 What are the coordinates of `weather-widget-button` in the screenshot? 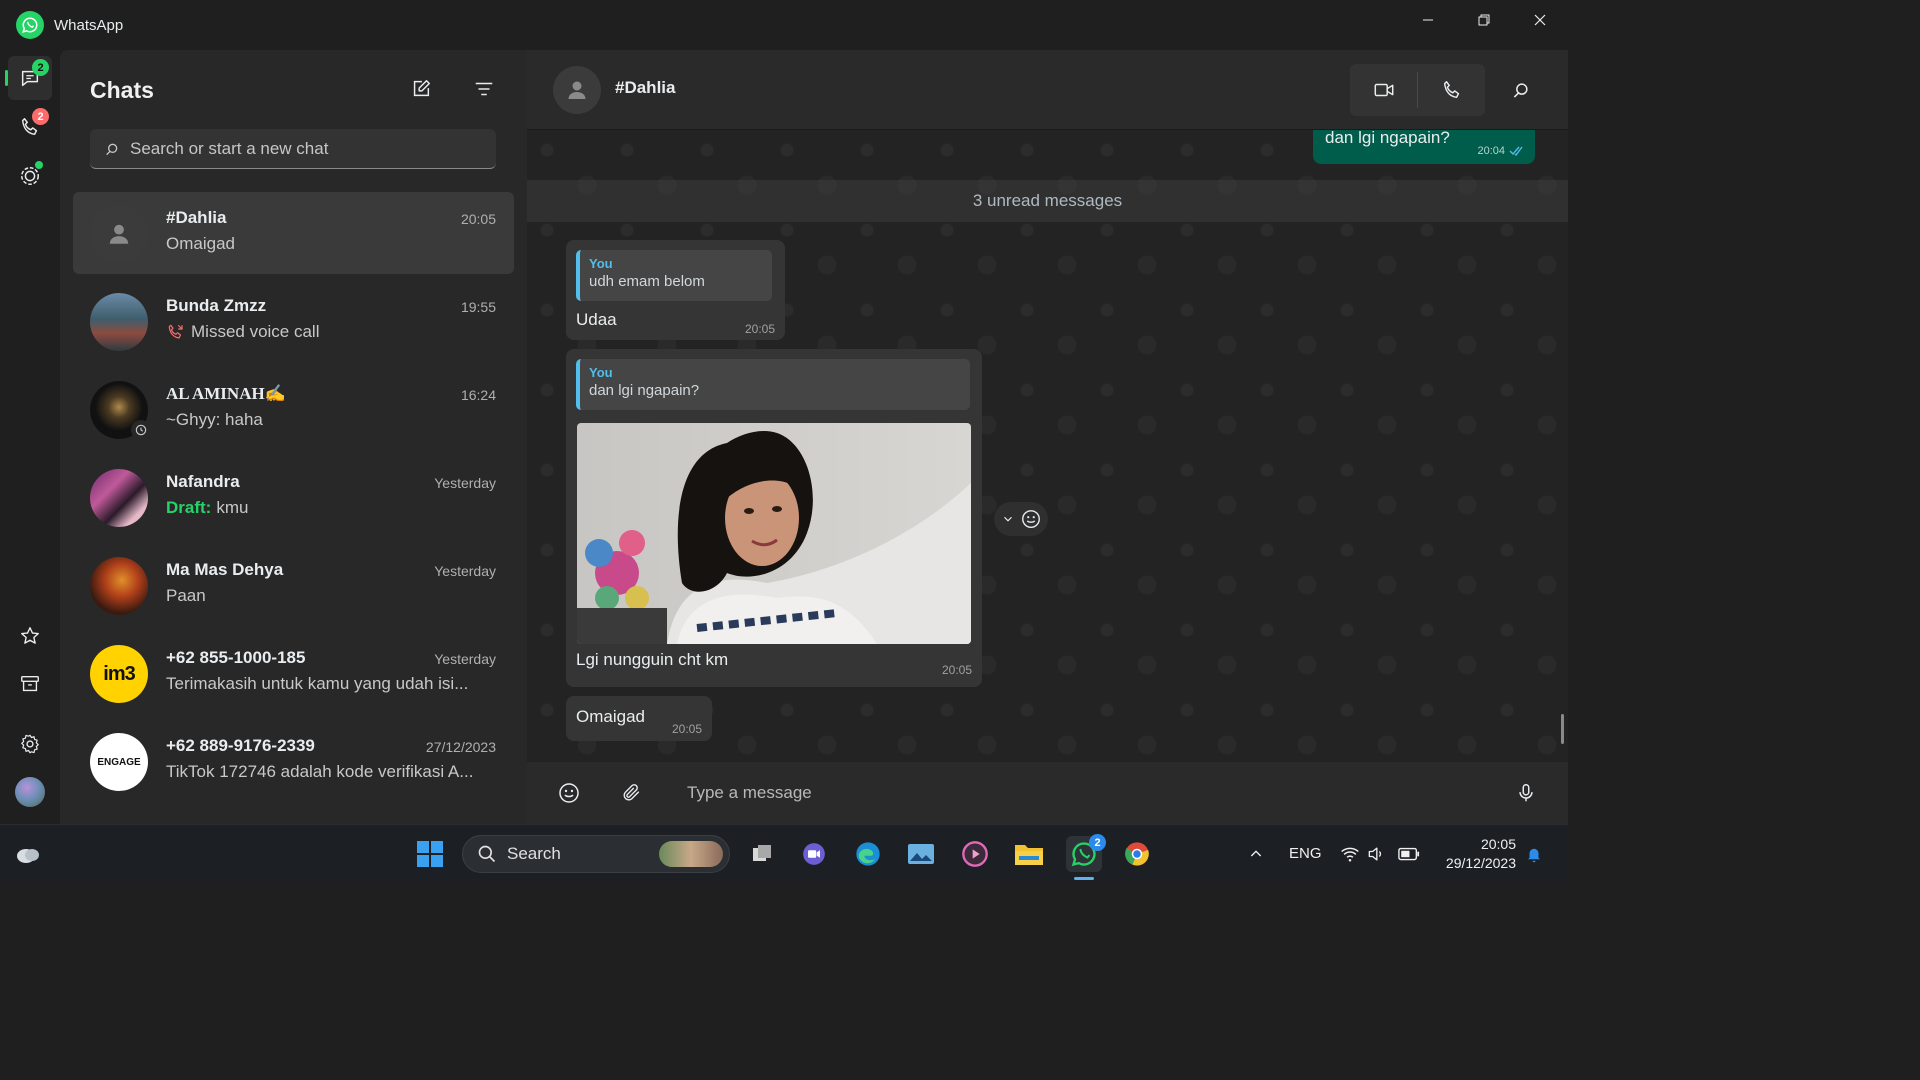 It's located at (28, 854).